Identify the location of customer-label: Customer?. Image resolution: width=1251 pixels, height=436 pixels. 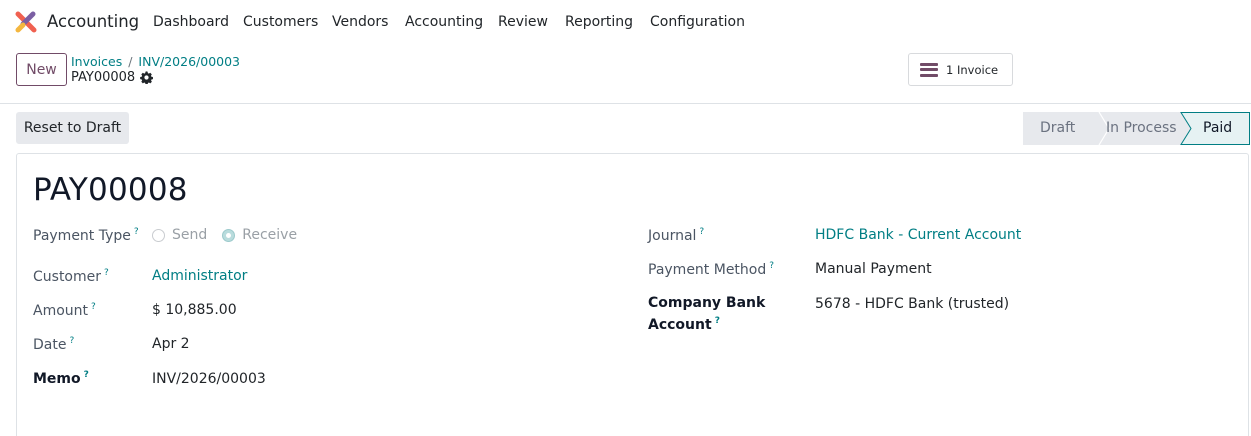
(71, 276).